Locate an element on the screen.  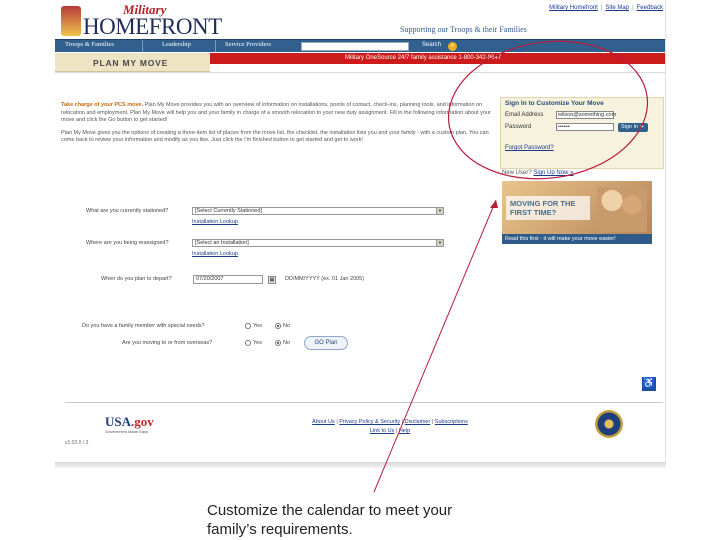
privacy-link: Privacy Policy & Security is located at coordinates (369, 422).